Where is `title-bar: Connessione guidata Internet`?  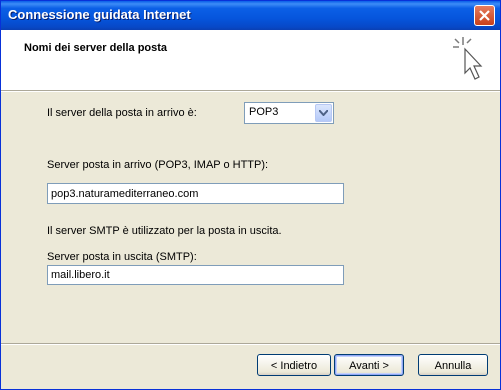
title-bar: Connessione guidata Internet is located at coordinates (250, 15).